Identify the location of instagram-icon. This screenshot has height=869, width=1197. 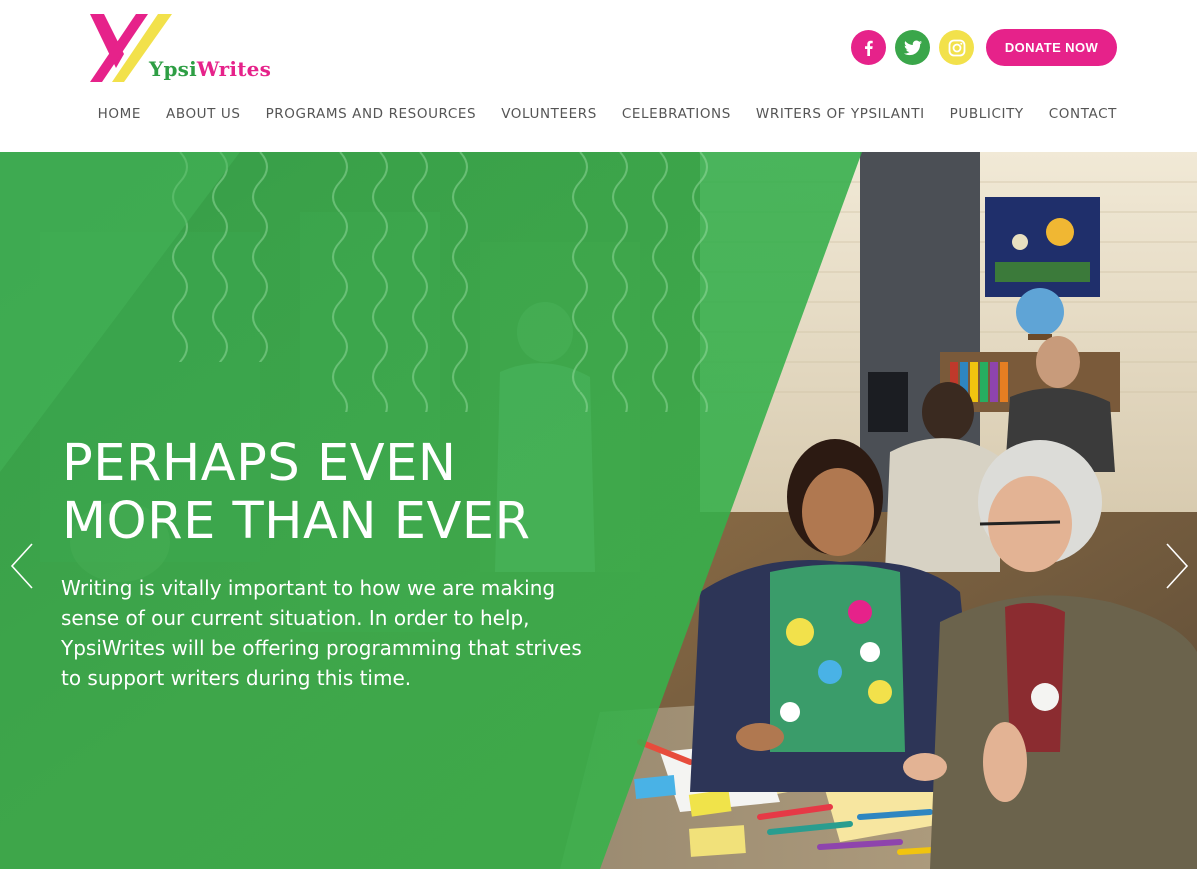
(956, 47).